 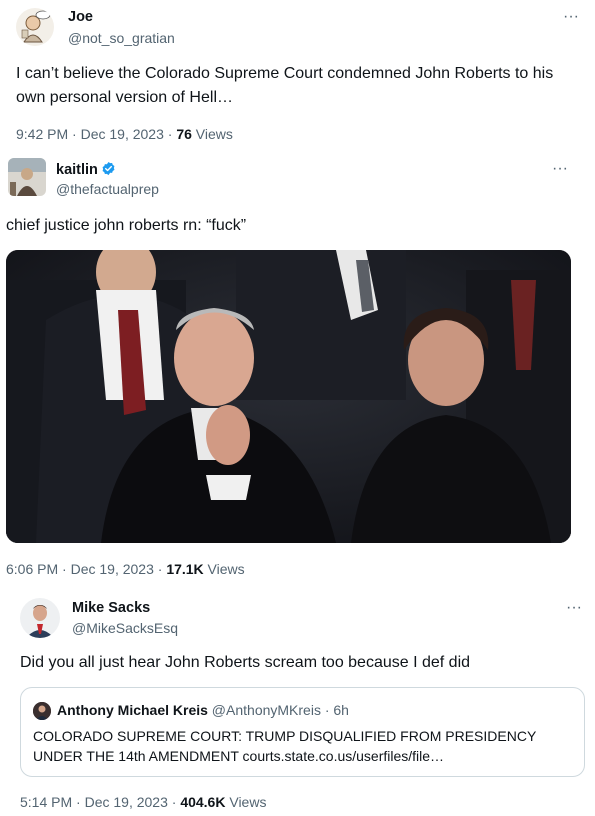 What do you see at coordinates (185, 569) in the screenshot?
I see `view-count: 17.1K` at bounding box center [185, 569].